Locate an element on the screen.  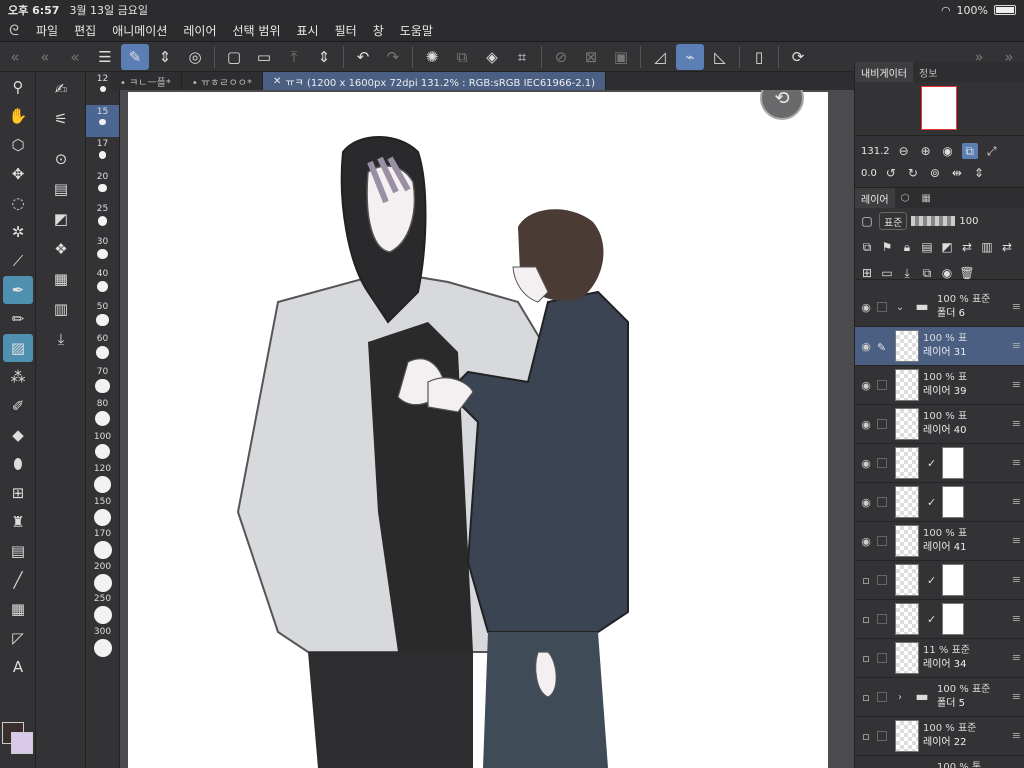
pen-subtool-icon: ✍ is located at coordinates (61, 89).